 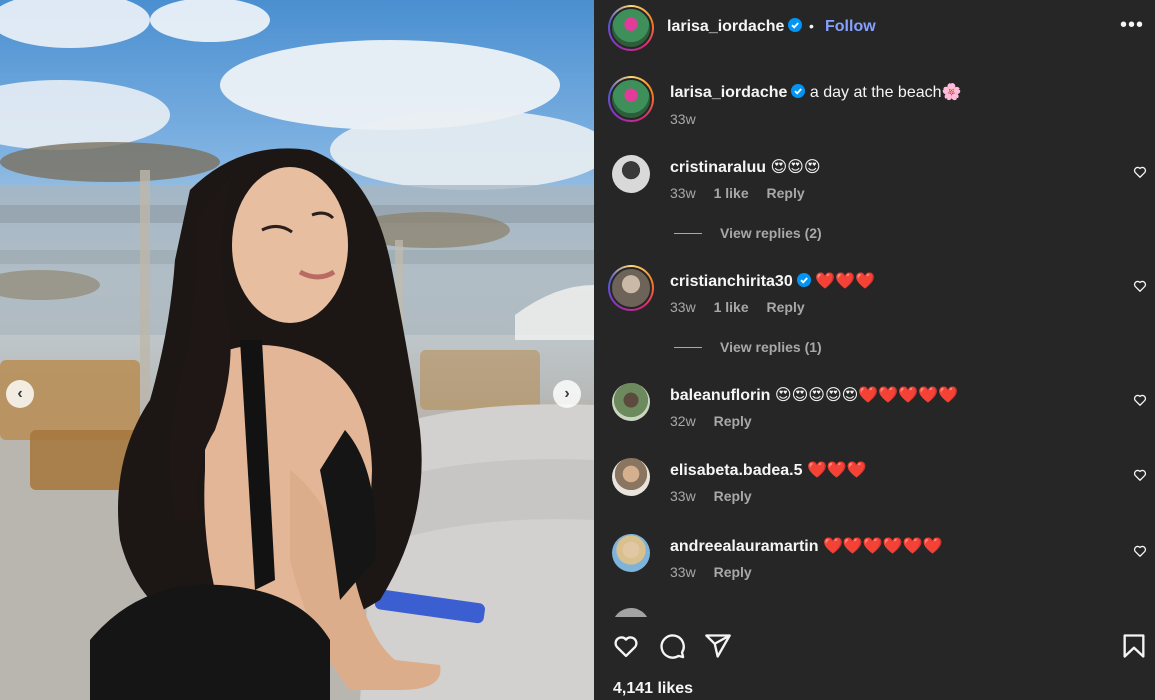 I want to click on comment-icon, so click(x=672, y=646).